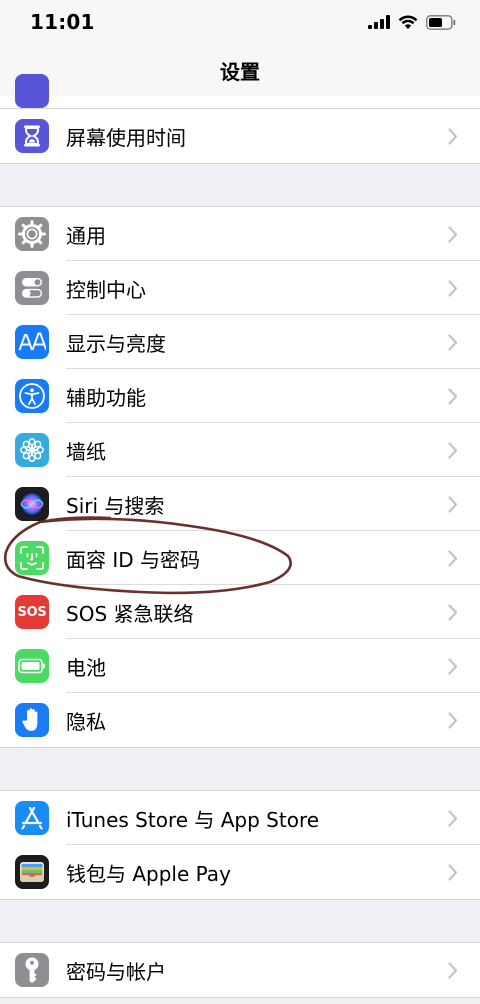 The image size is (480, 1004). I want to click on settings-row-label: 面容 ID 与密码, so click(133, 559).